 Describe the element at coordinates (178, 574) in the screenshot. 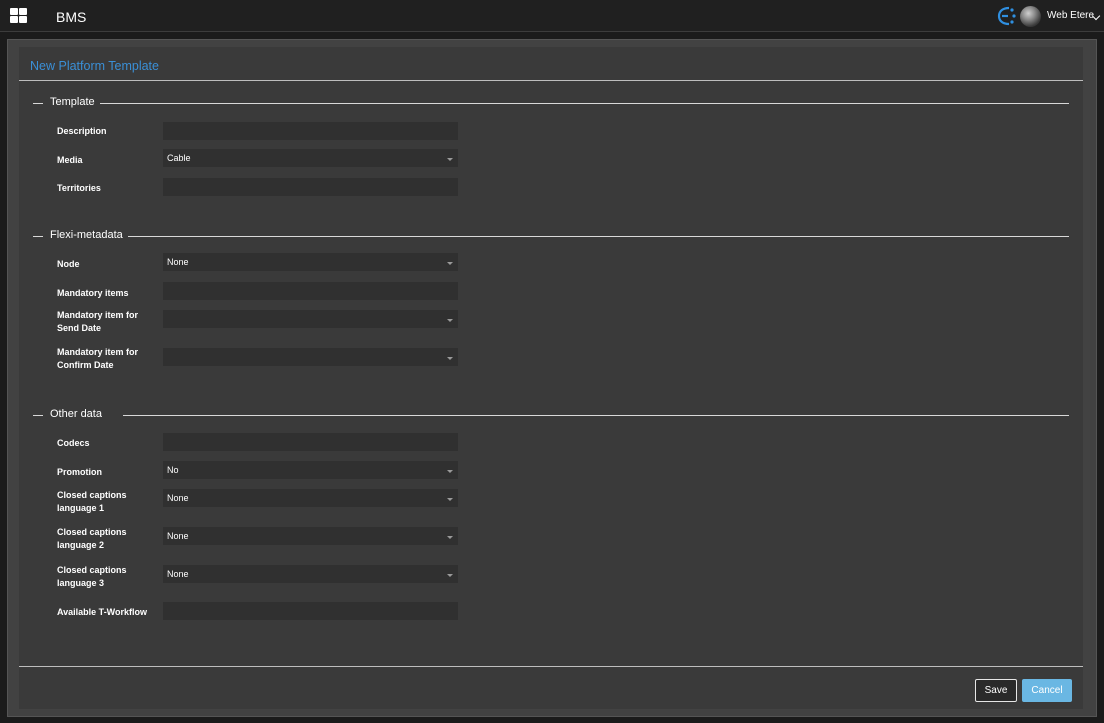

I see `cc-language-3-value: None` at that location.